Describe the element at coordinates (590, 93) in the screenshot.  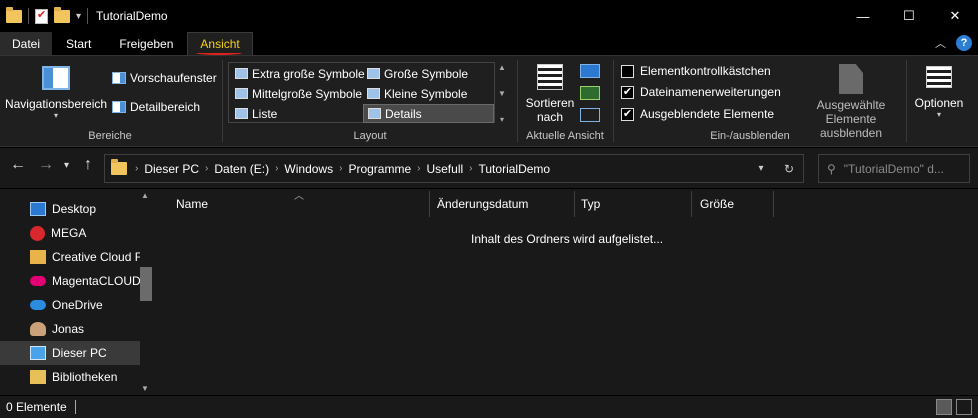
I see `add-columns-icon` at that location.